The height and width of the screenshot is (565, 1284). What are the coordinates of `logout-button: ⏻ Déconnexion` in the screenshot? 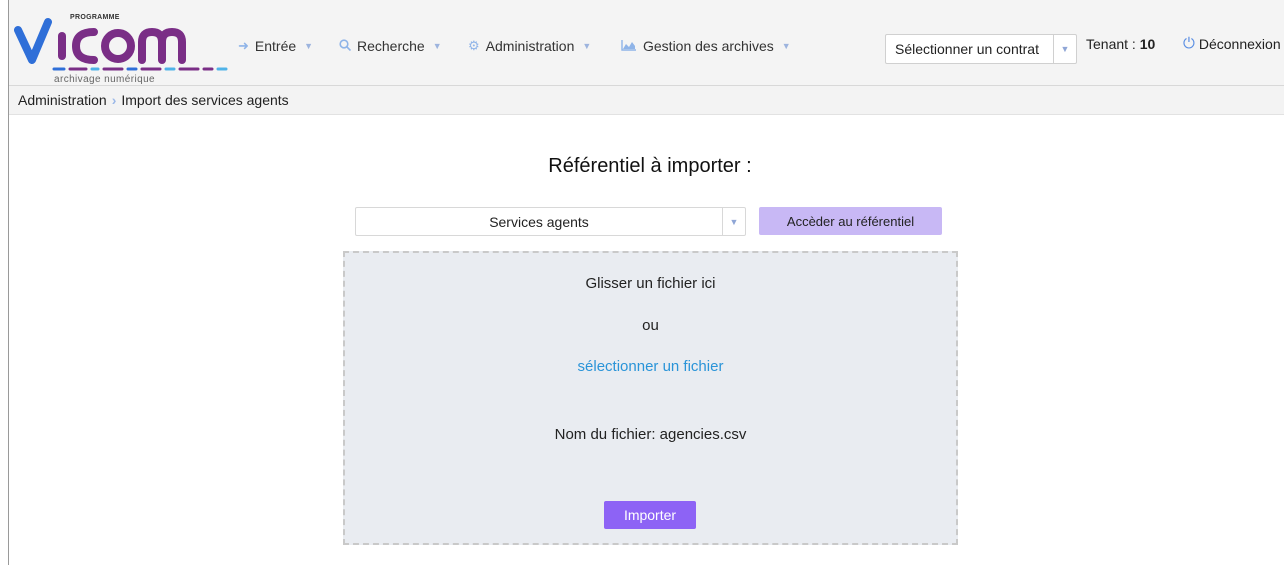 It's located at (1232, 43).